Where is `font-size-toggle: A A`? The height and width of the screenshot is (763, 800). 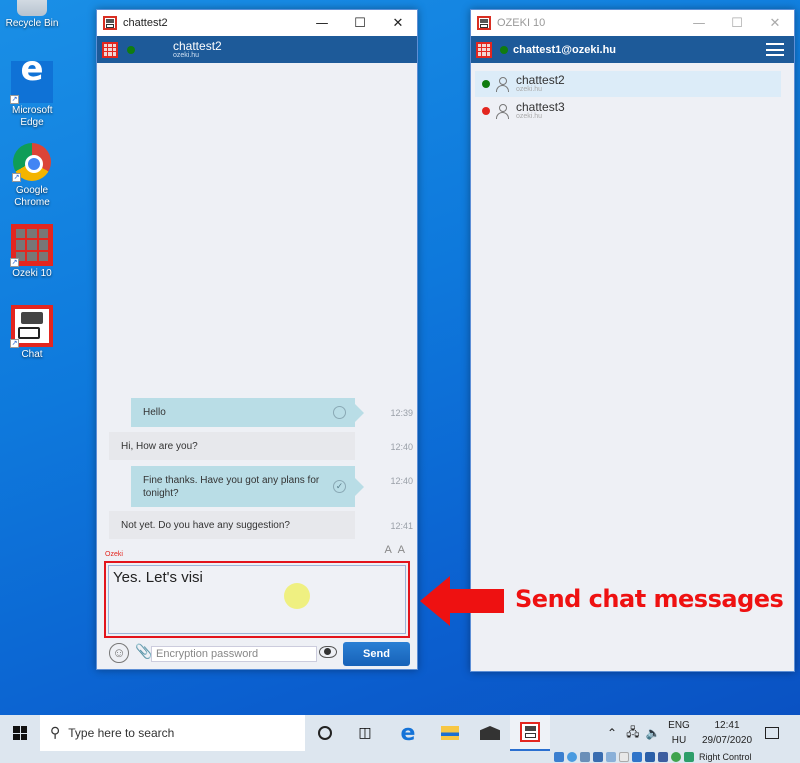
font-size-toggle: A A is located at coordinates (395, 550).